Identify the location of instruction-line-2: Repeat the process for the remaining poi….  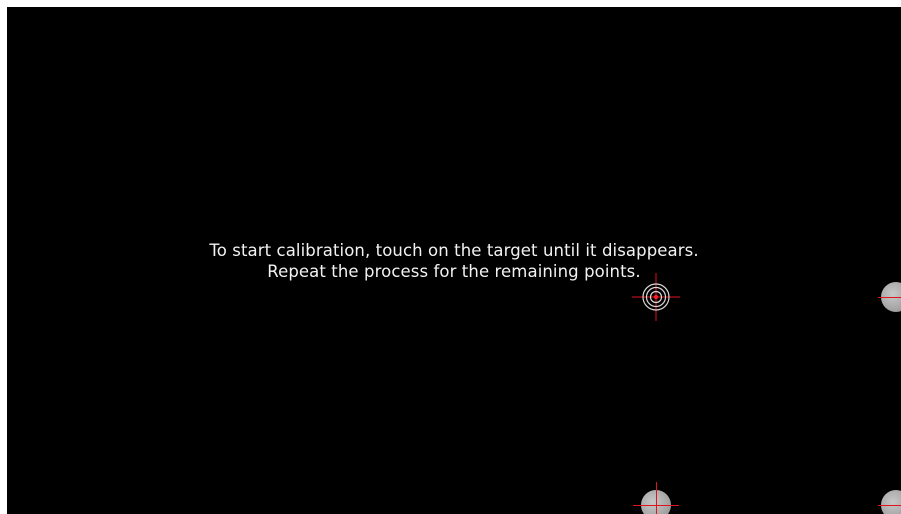
(454, 271).